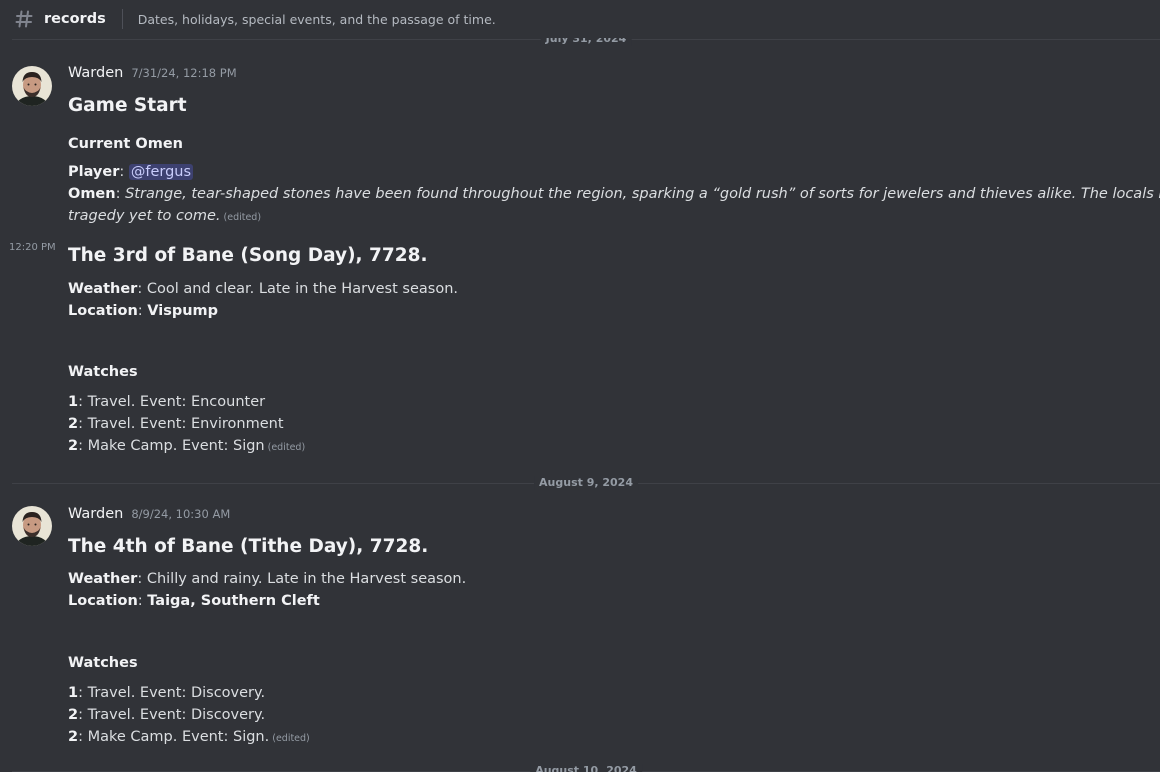 This screenshot has height=772, width=1160. I want to click on watch-item: 1: Travel. Event: Discovery., so click(167, 693).